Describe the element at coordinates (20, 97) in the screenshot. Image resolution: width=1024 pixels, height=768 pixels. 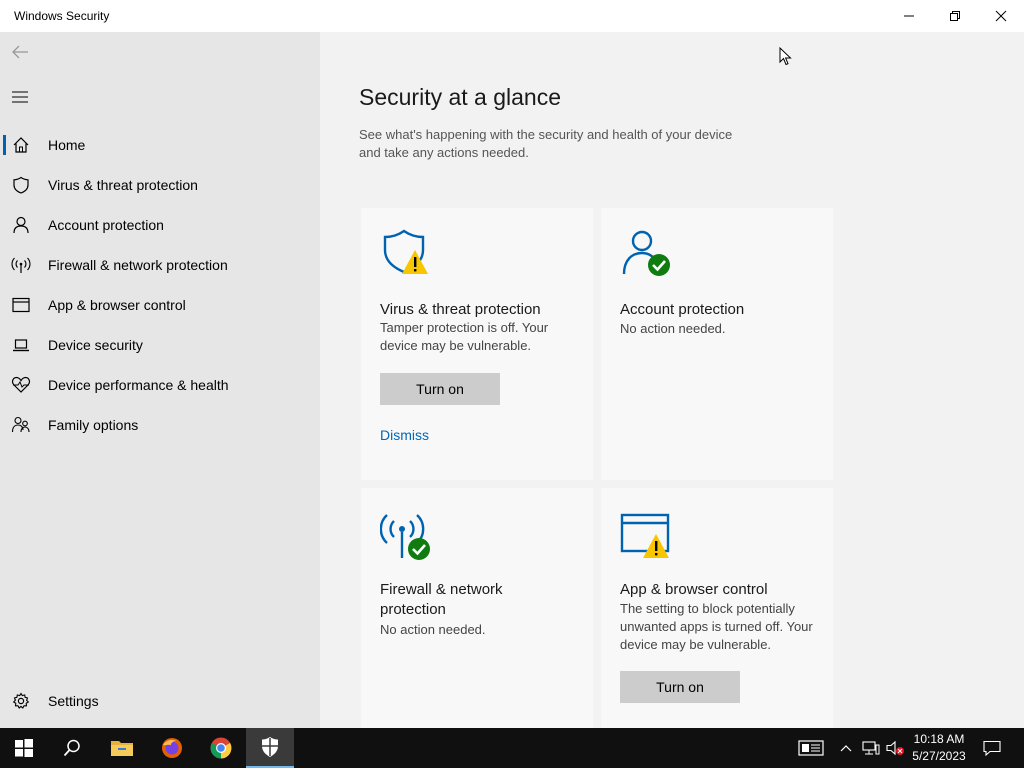
I see `hamburger-menu-icon` at that location.